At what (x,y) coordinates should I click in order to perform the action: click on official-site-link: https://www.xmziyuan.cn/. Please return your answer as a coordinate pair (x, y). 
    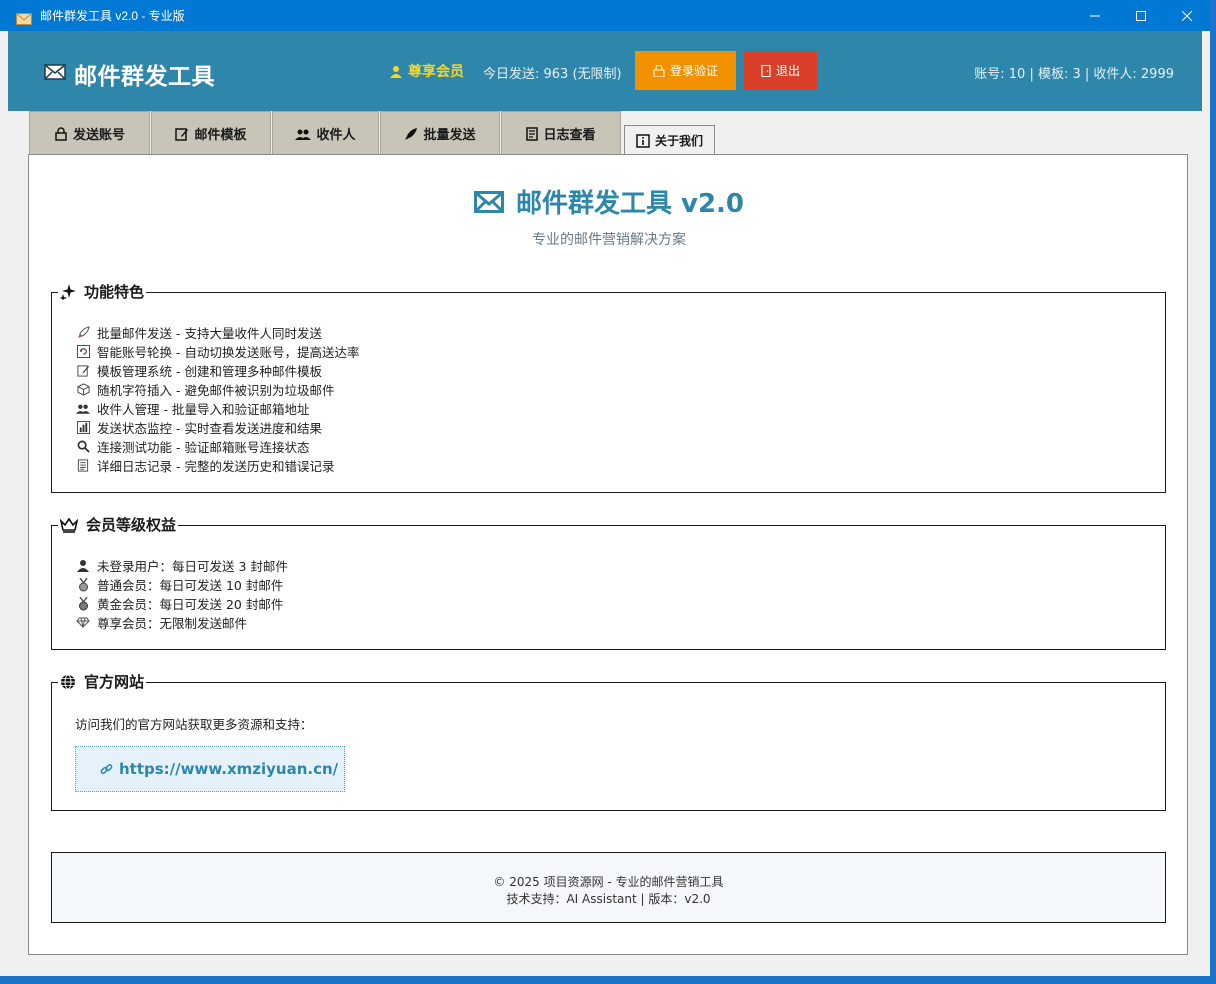
    Looking at the image, I should click on (210, 769).